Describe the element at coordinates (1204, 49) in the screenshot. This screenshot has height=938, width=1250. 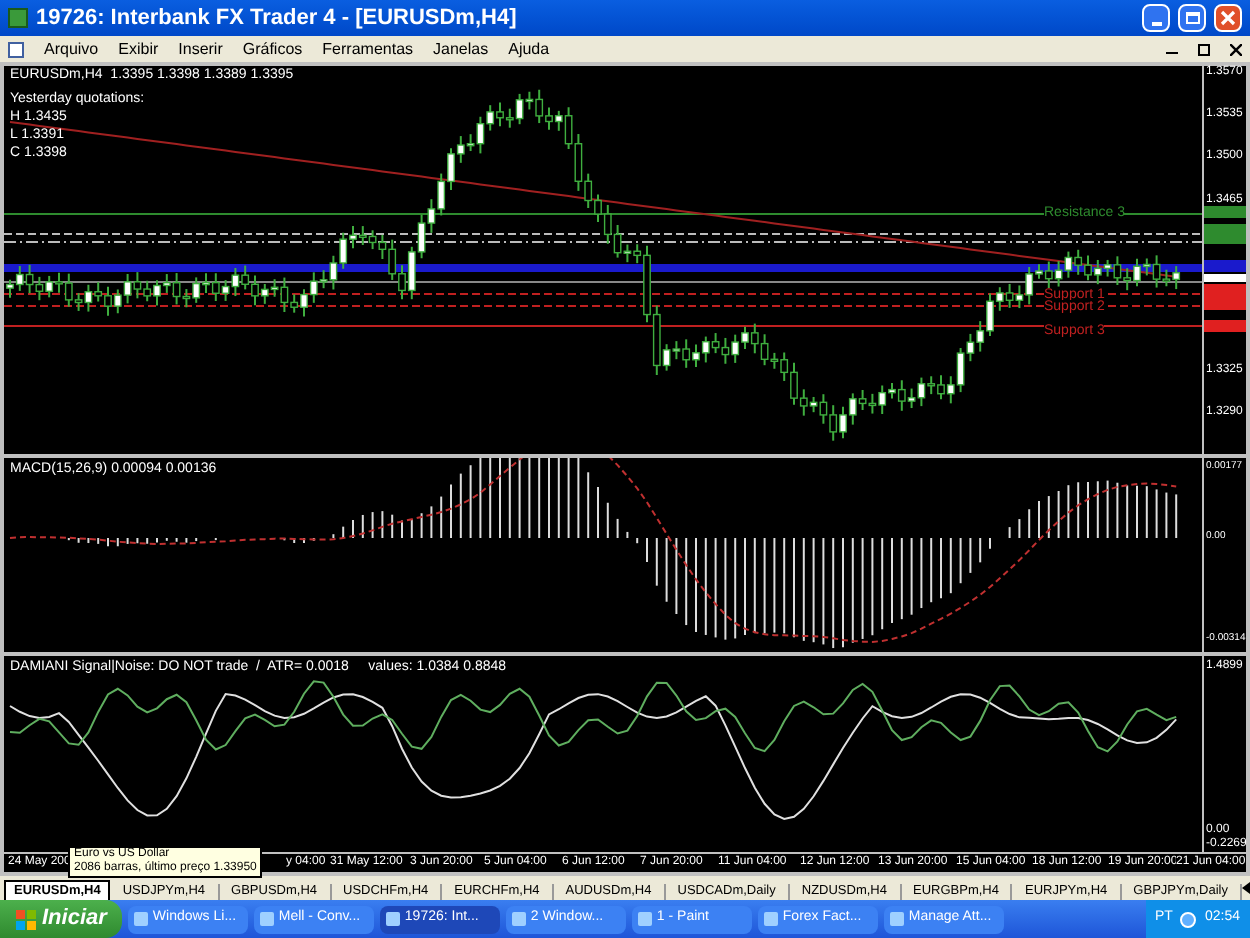
I see `restore-icon` at that location.